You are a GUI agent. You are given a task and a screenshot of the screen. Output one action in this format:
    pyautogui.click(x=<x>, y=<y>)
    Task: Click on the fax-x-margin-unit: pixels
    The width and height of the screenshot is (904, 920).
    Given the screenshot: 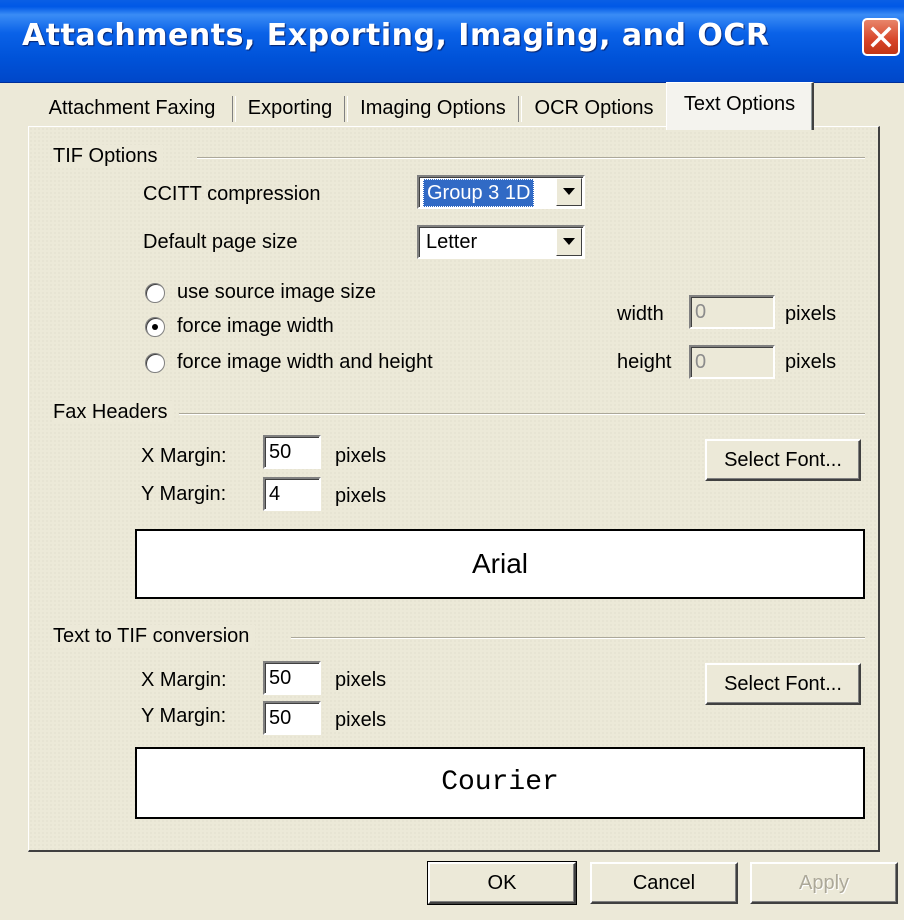 What is the action you would take?
    pyautogui.click(x=361, y=456)
    